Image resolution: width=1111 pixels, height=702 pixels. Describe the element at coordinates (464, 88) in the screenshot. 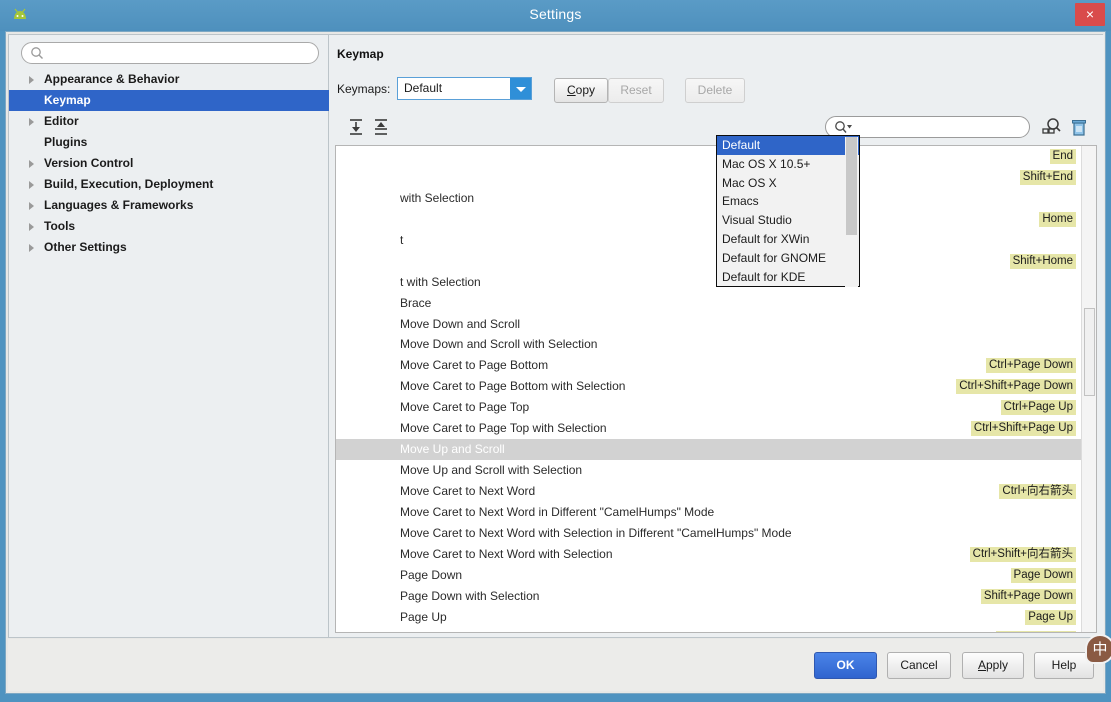

I see `keymap-select: Default` at that location.